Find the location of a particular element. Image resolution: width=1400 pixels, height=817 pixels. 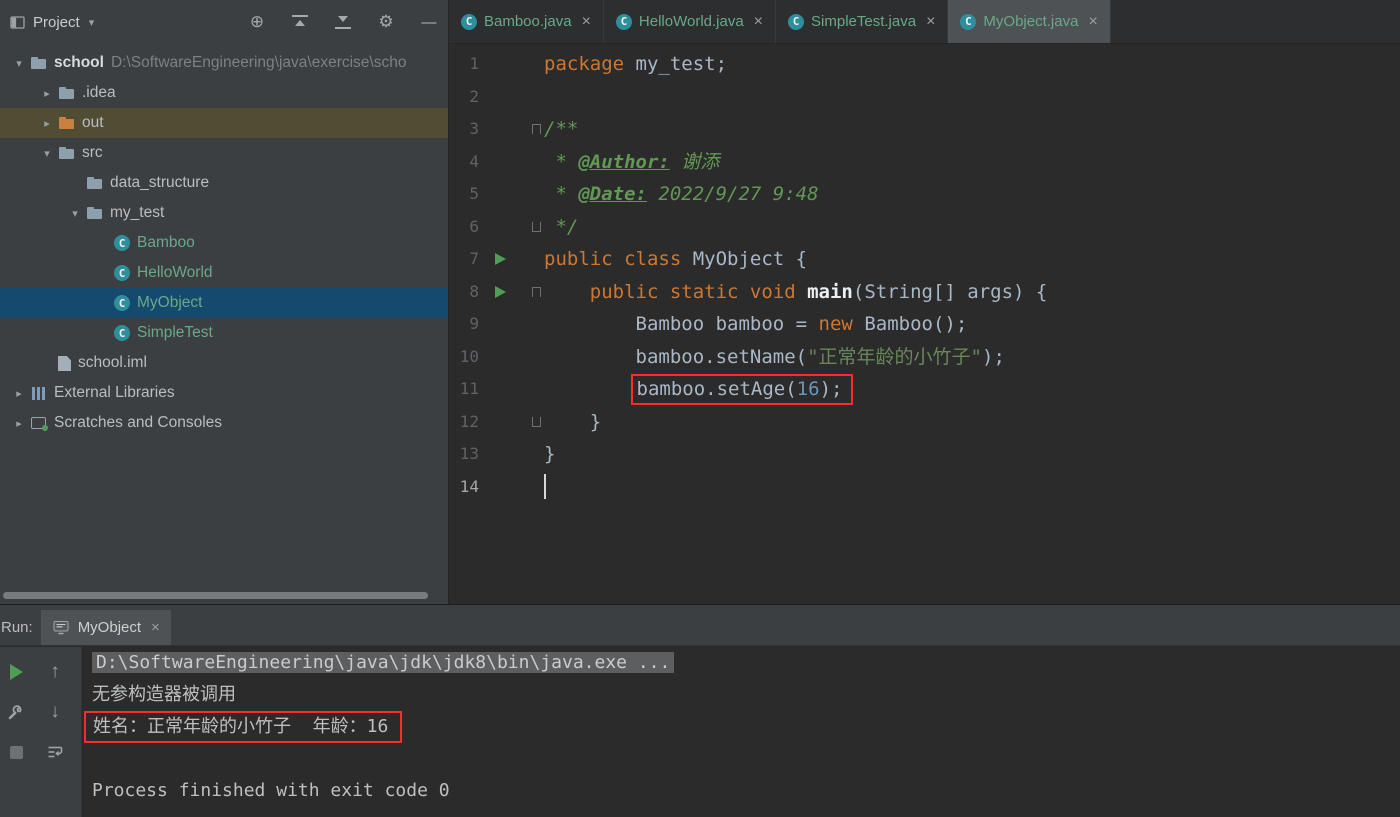

tree-item-my-test: ▾ my_test is located at coordinates (224, 213).